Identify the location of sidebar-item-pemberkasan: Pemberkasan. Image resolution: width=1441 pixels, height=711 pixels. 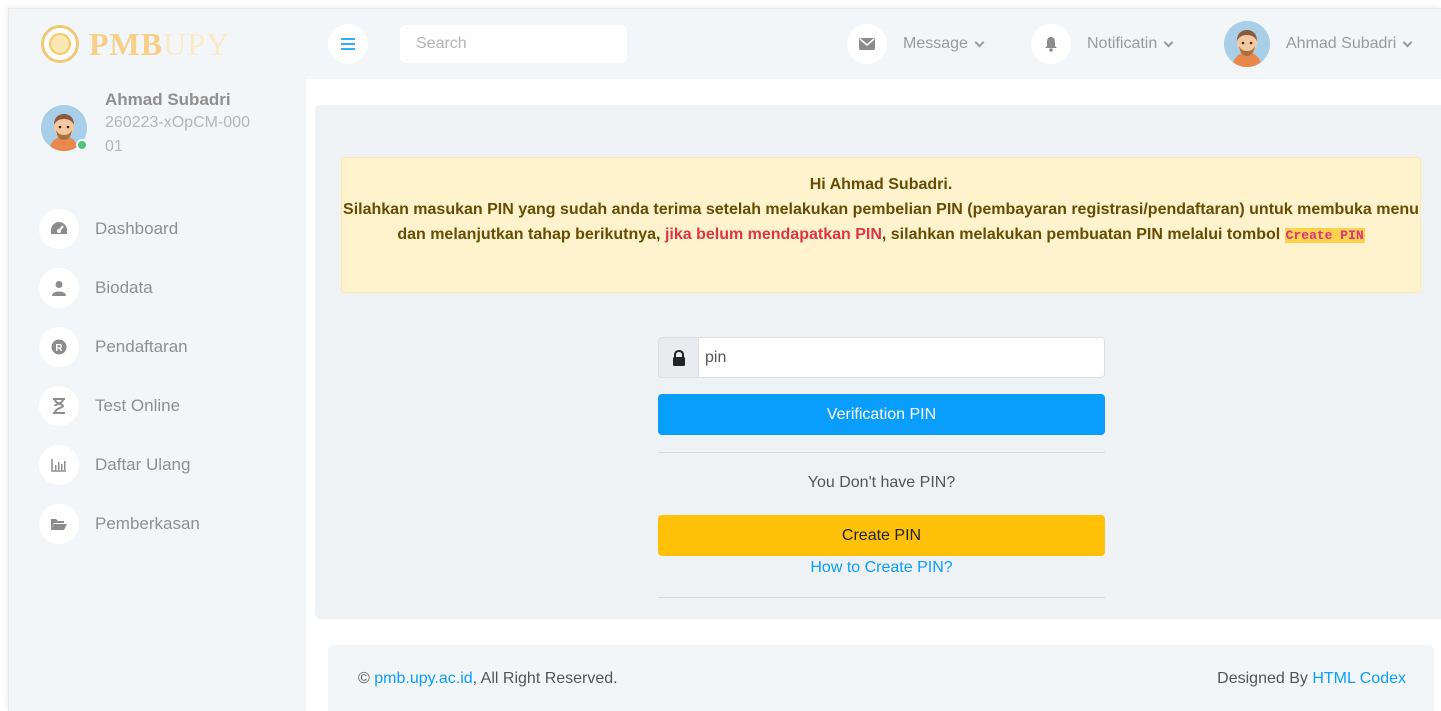
(119, 523).